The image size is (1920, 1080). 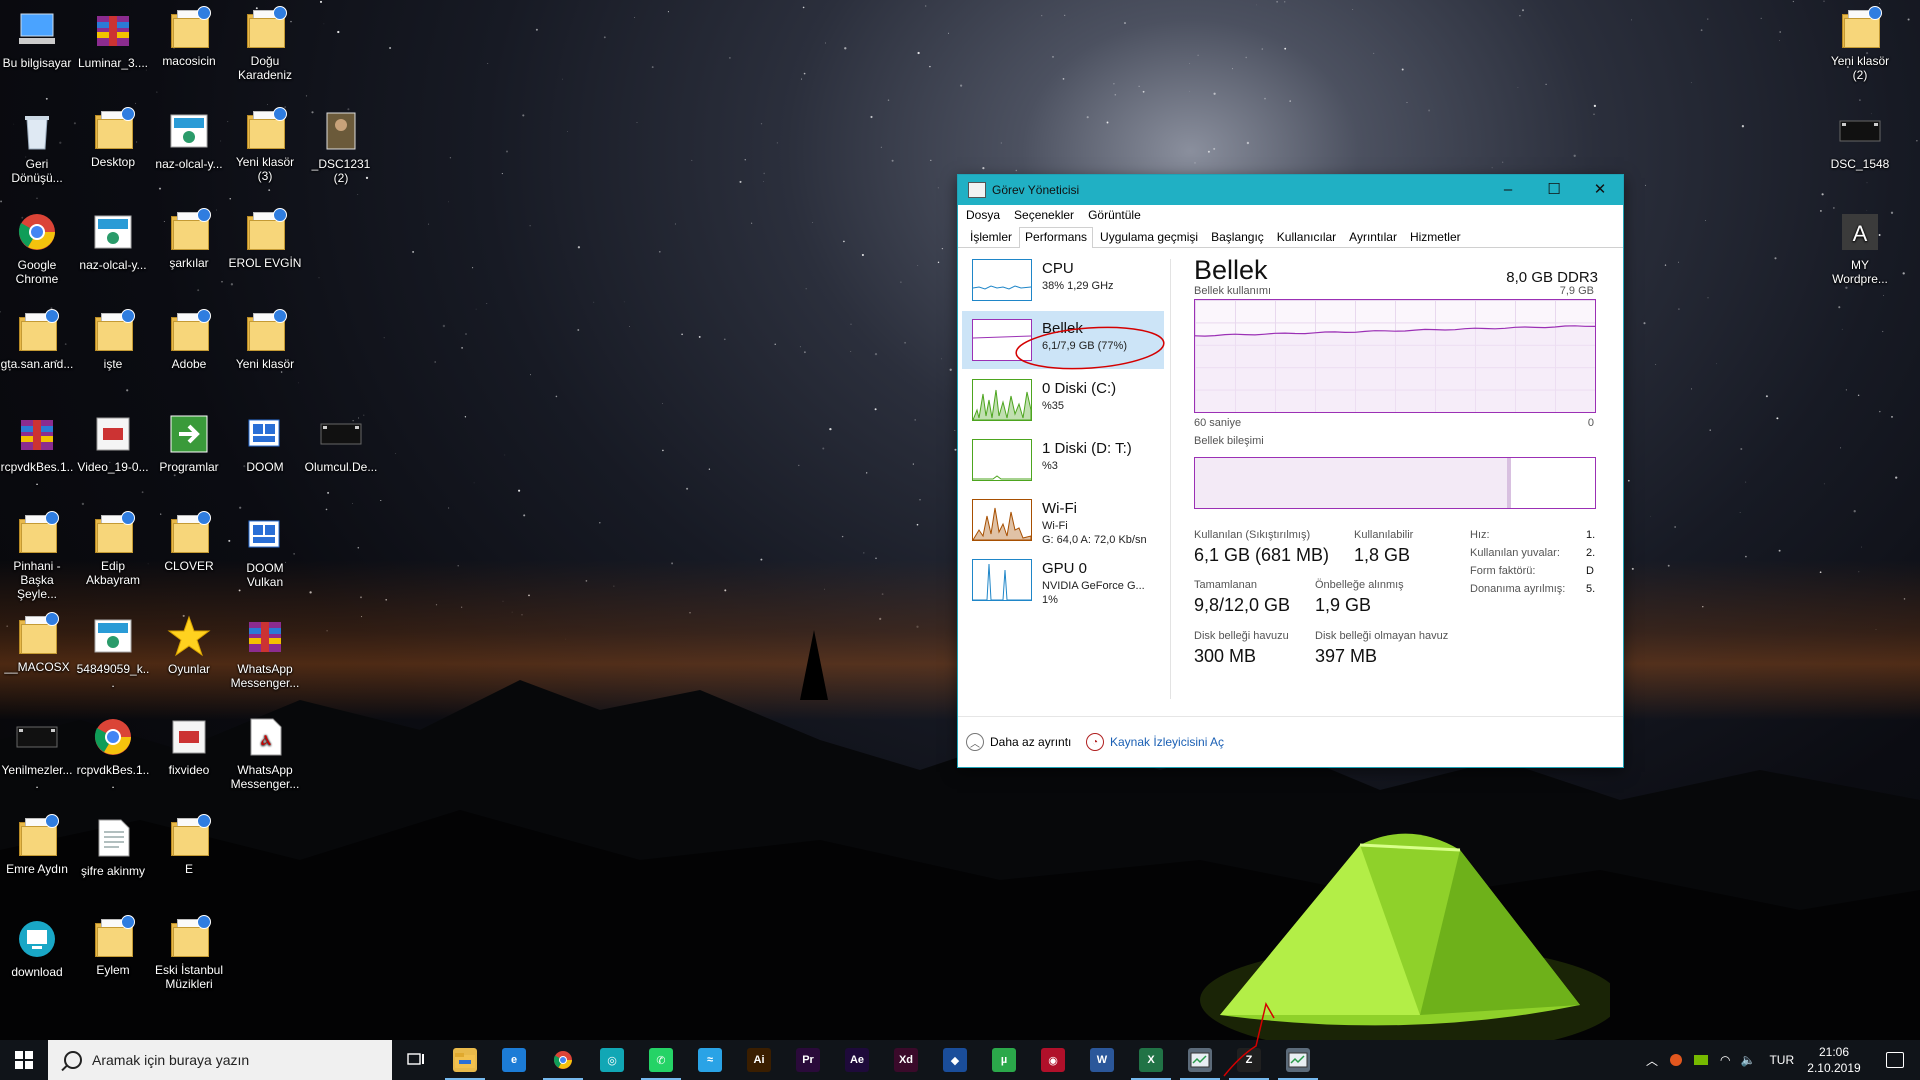 What do you see at coordinates (113, 847) in the screenshot?
I see `desktop-icon: şifre akinmy` at bounding box center [113, 847].